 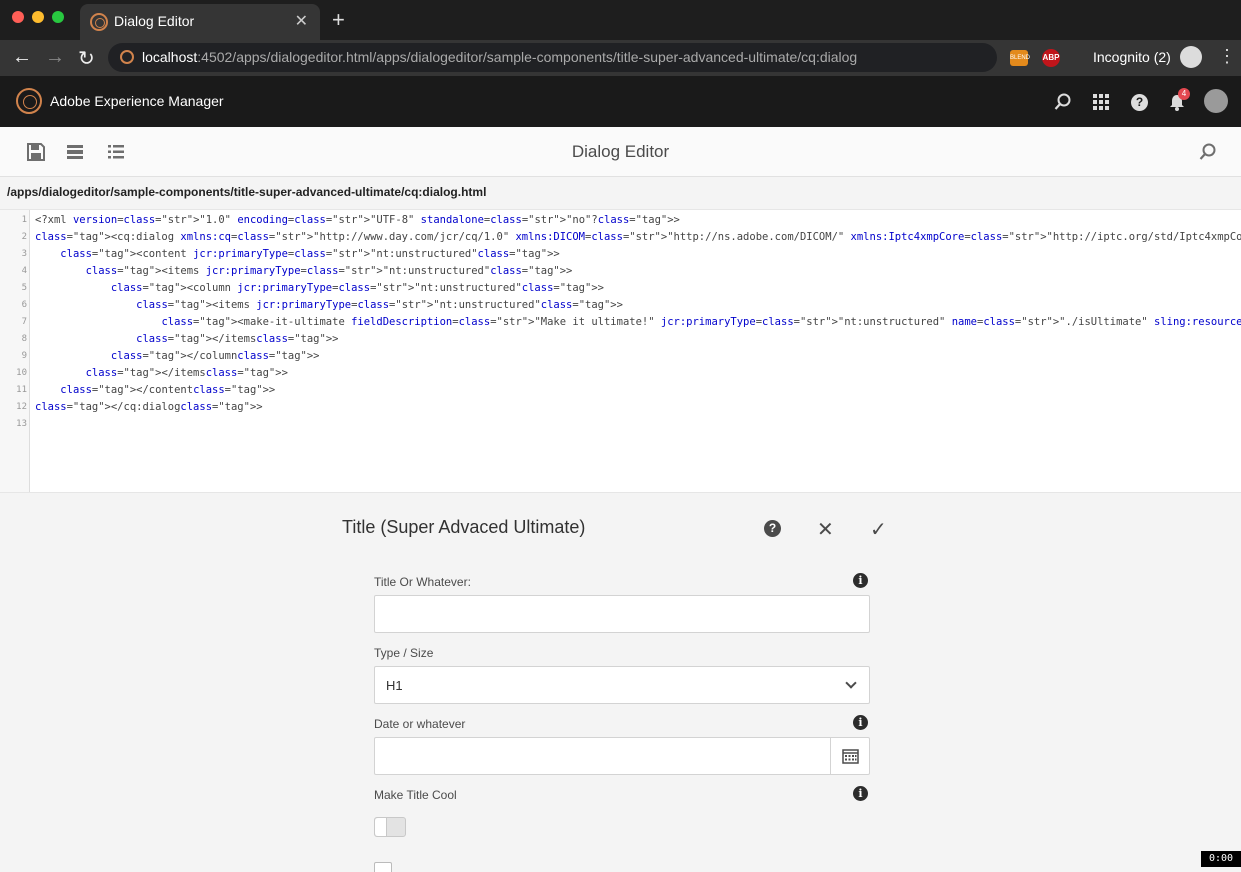 I want to click on solutions-grid-icon, so click(x=1101, y=102).